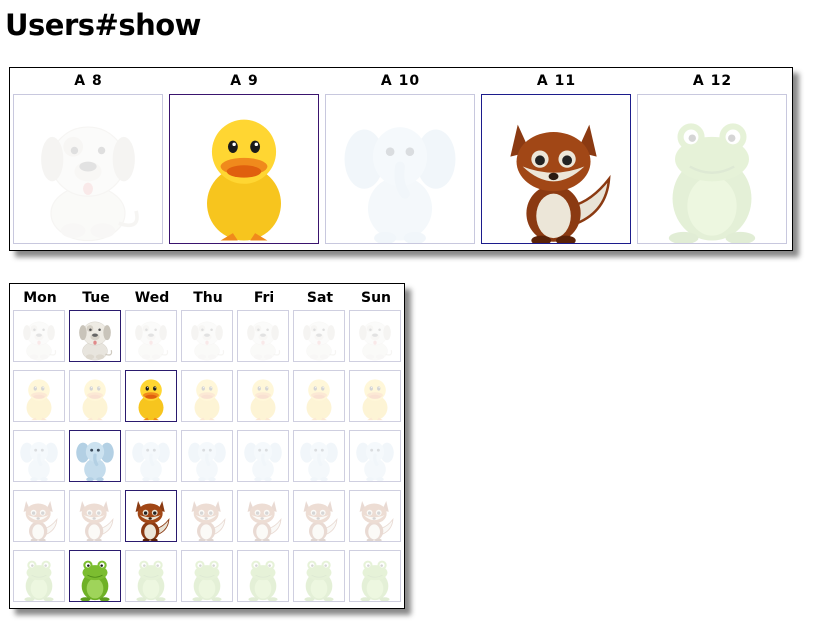 This screenshot has height=633, width=819. Describe the element at coordinates (376, 298) in the screenshot. I see `day-header-sun: Sun` at that location.